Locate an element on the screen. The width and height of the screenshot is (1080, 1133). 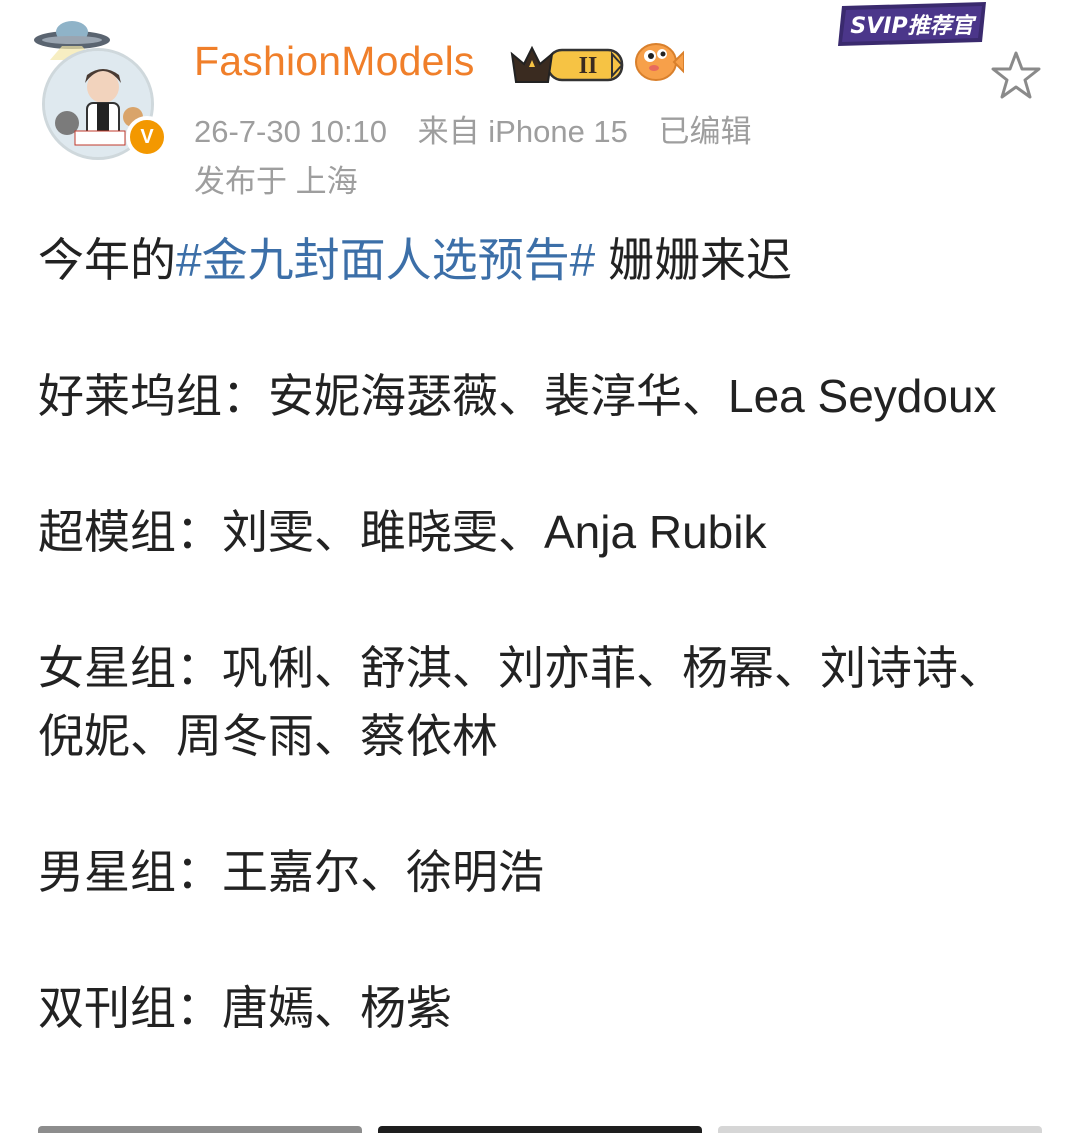
post-timestamp: 26-7-30 10:10 is located at coordinates (291, 131).